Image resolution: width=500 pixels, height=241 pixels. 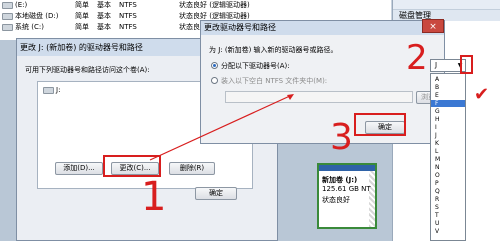 I want to click on partition-bar, so click(x=347, y=168).